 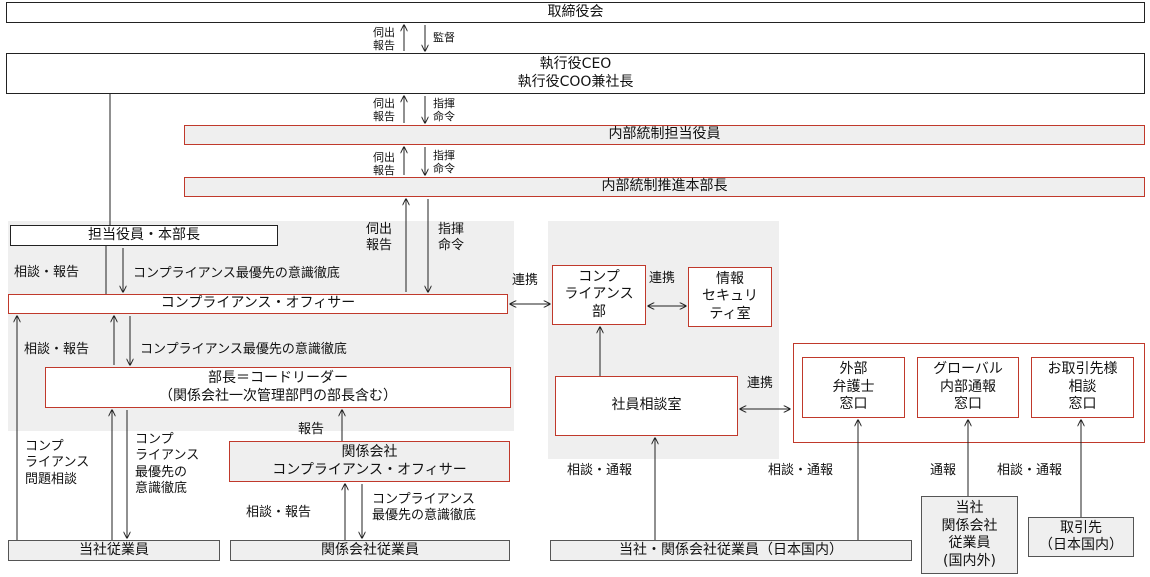 I want to click on label-supervise: 監督, so click(x=444, y=37).